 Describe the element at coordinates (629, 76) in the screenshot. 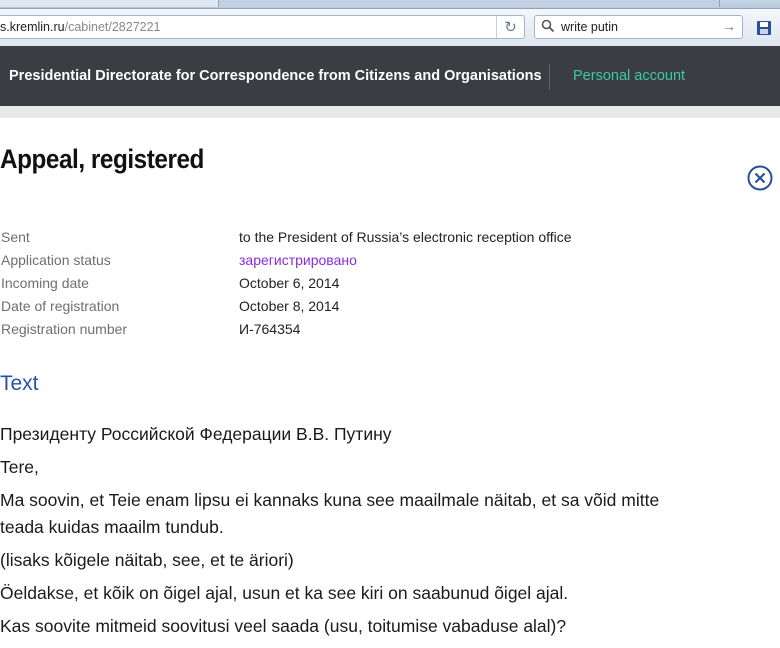

I see `personal-account-link: Personal account` at that location.